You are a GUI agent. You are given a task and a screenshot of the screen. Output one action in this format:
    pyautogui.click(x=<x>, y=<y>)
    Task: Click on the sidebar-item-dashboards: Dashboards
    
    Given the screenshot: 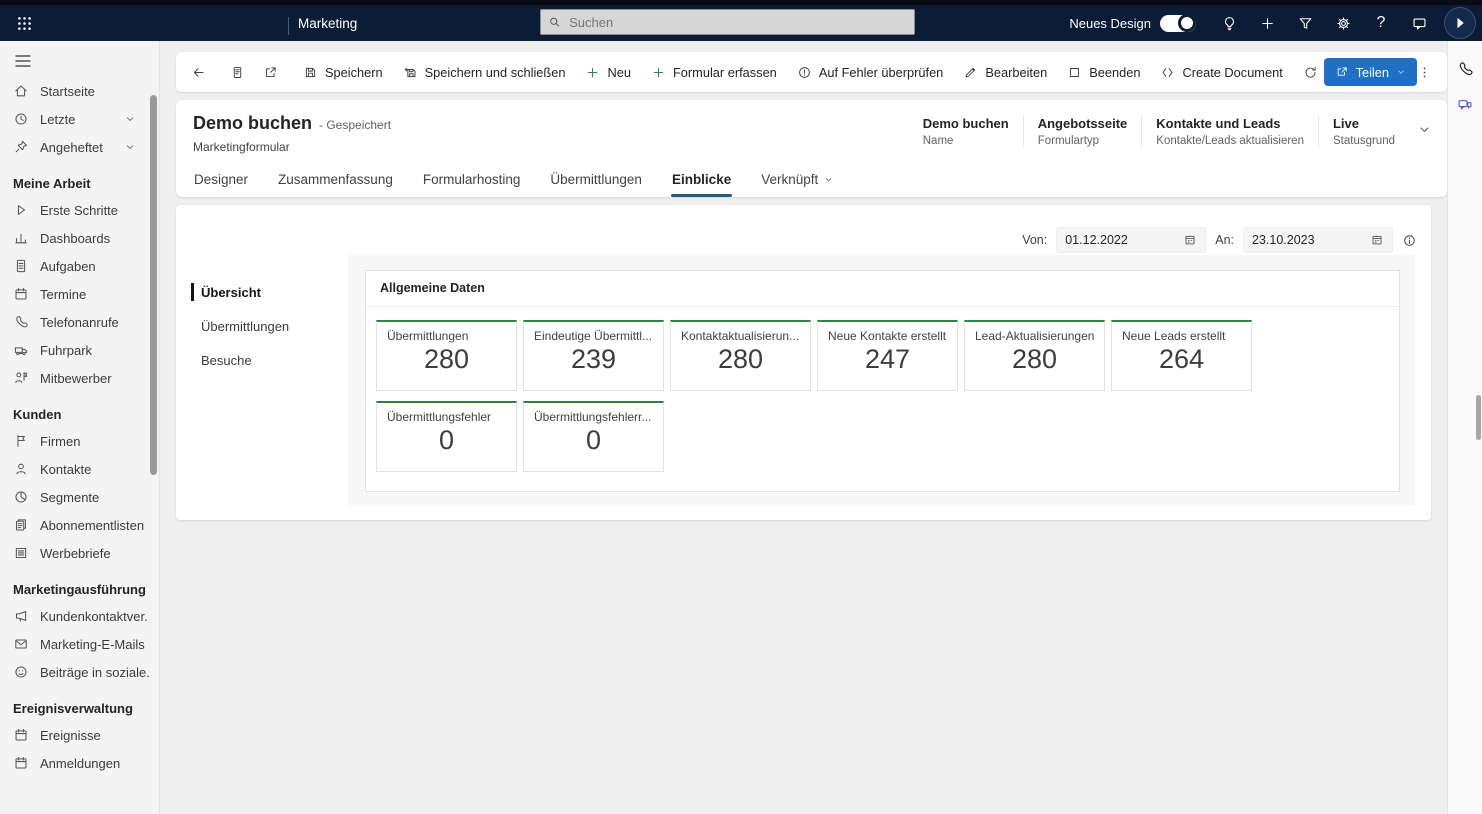 What is the action you would take?
    pyautogui.click(x=79, y=238)
    